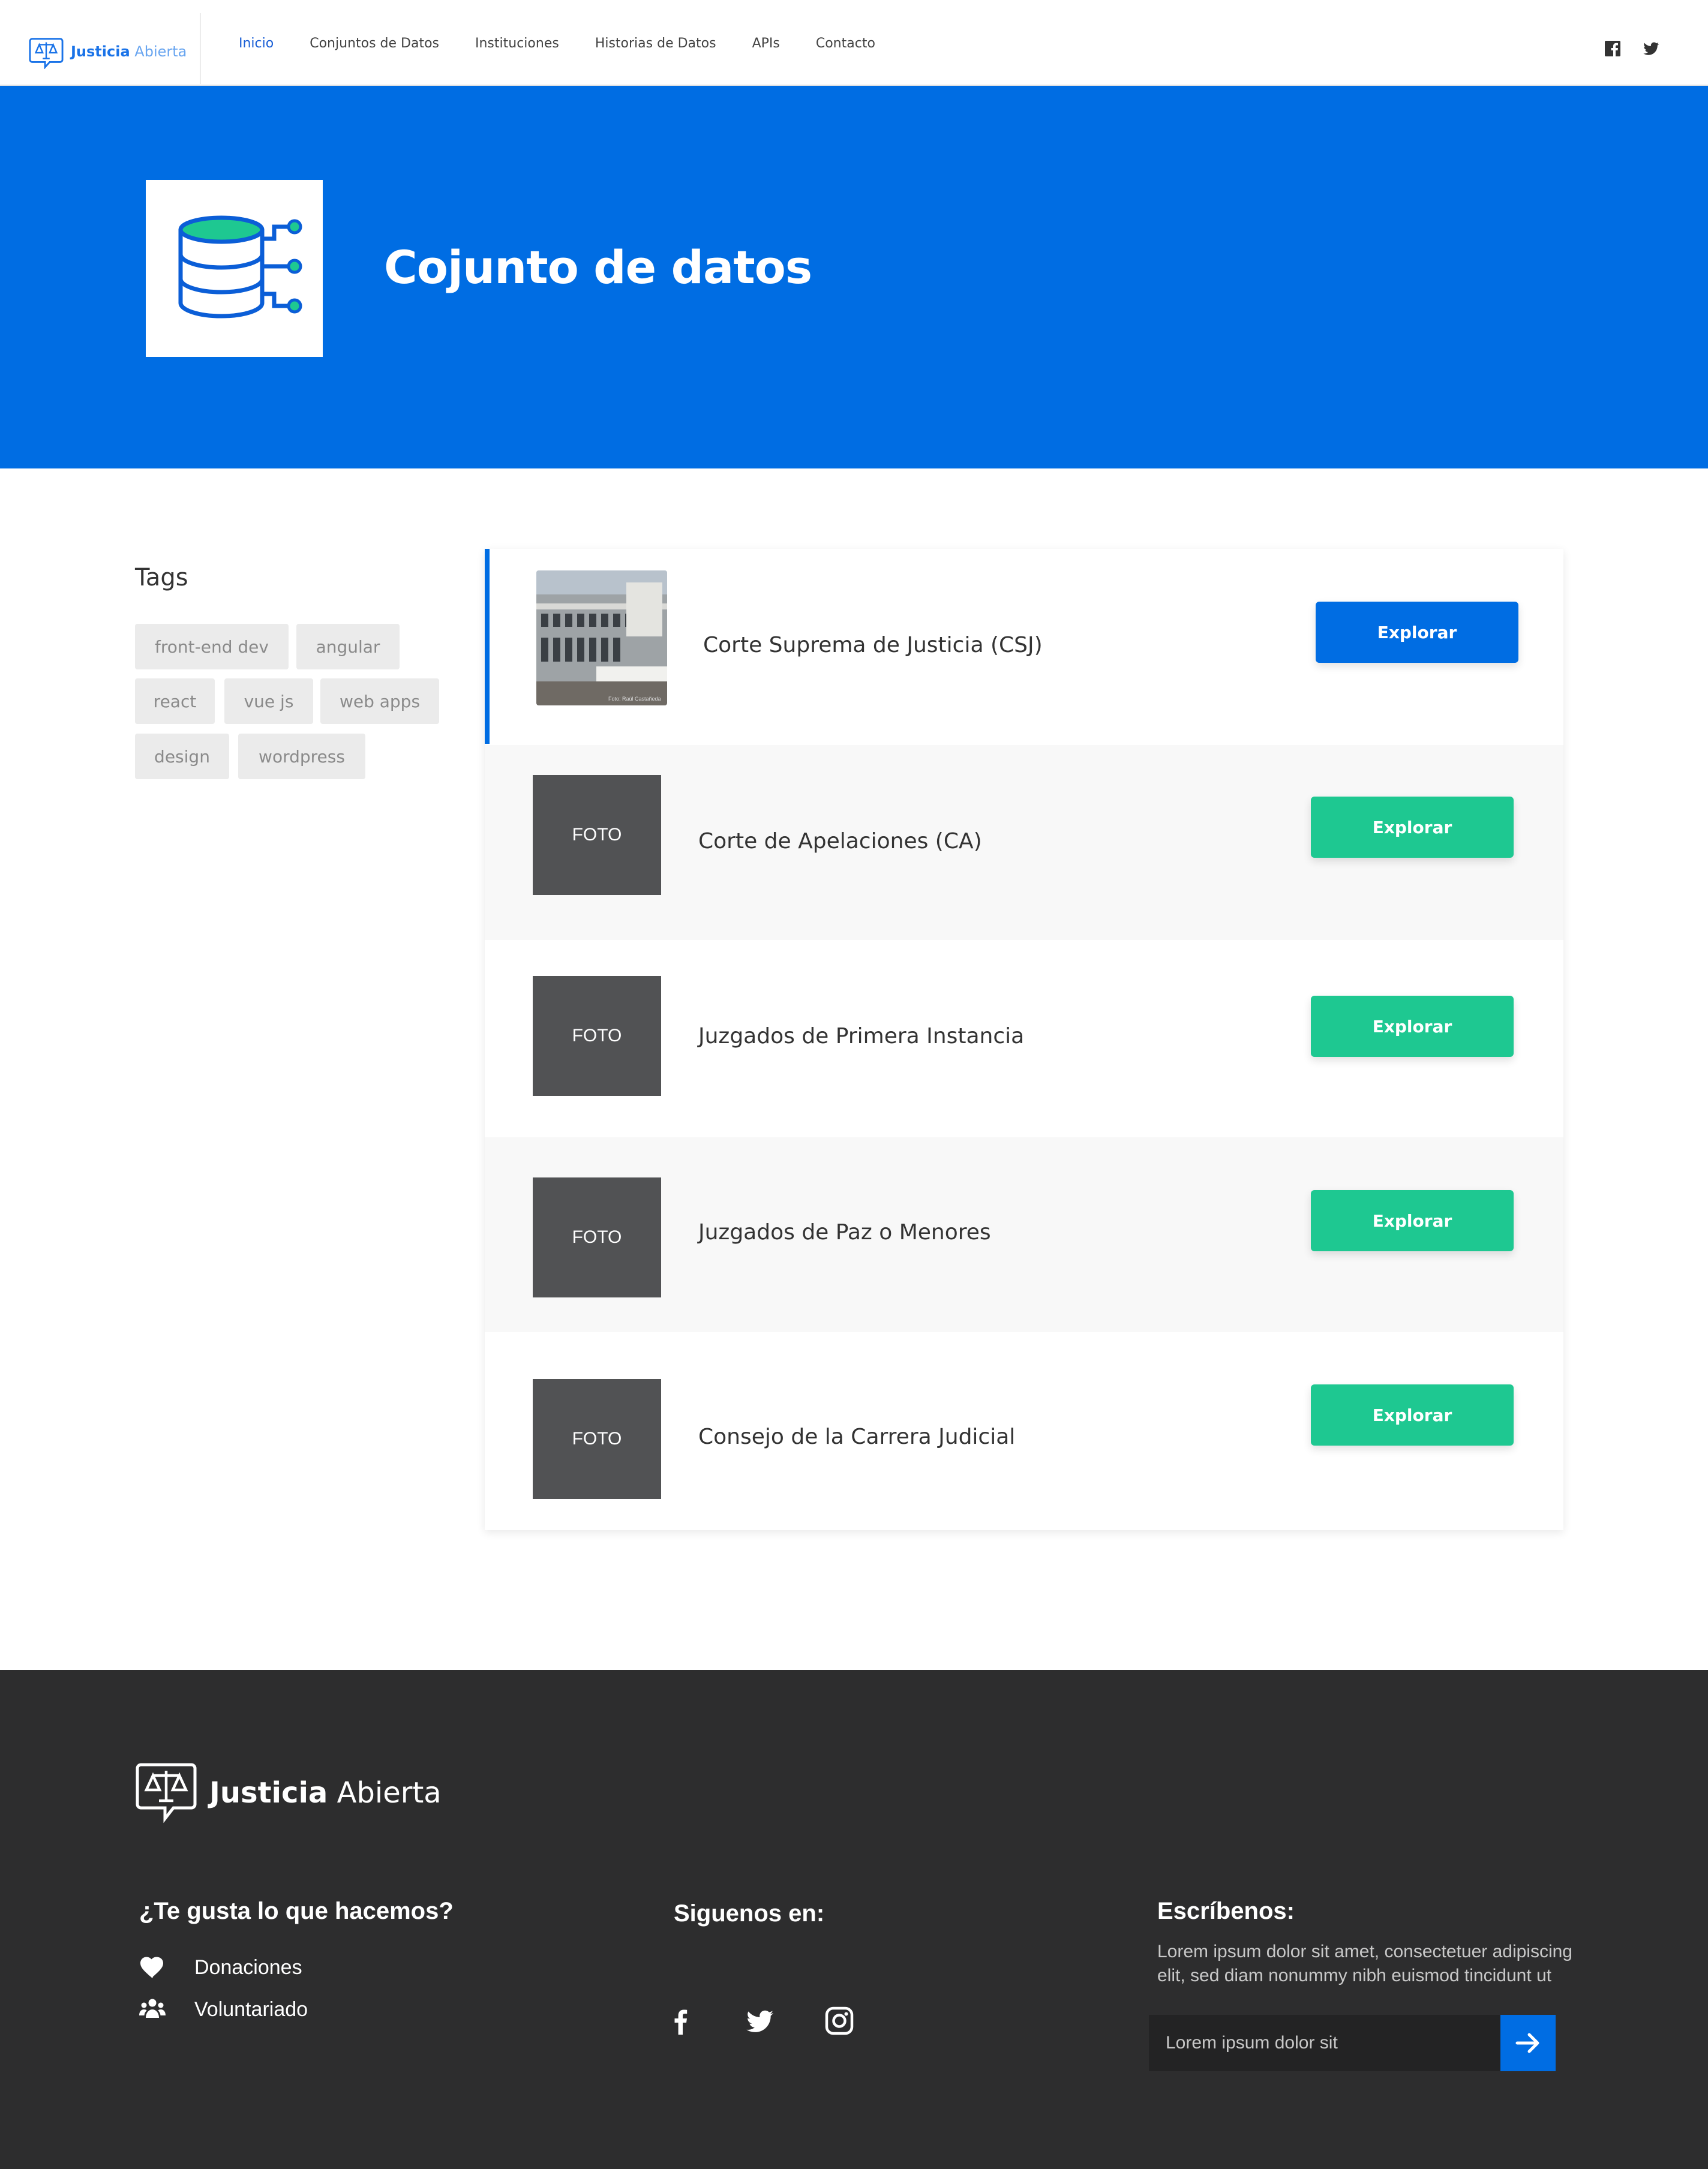 The width and height of the screenshot is (1708, 2169). Describe the element at coordinates (840, 841) in the screenshot. I see `dataset-title: Corte de Apelaciones (CA)` at that location.